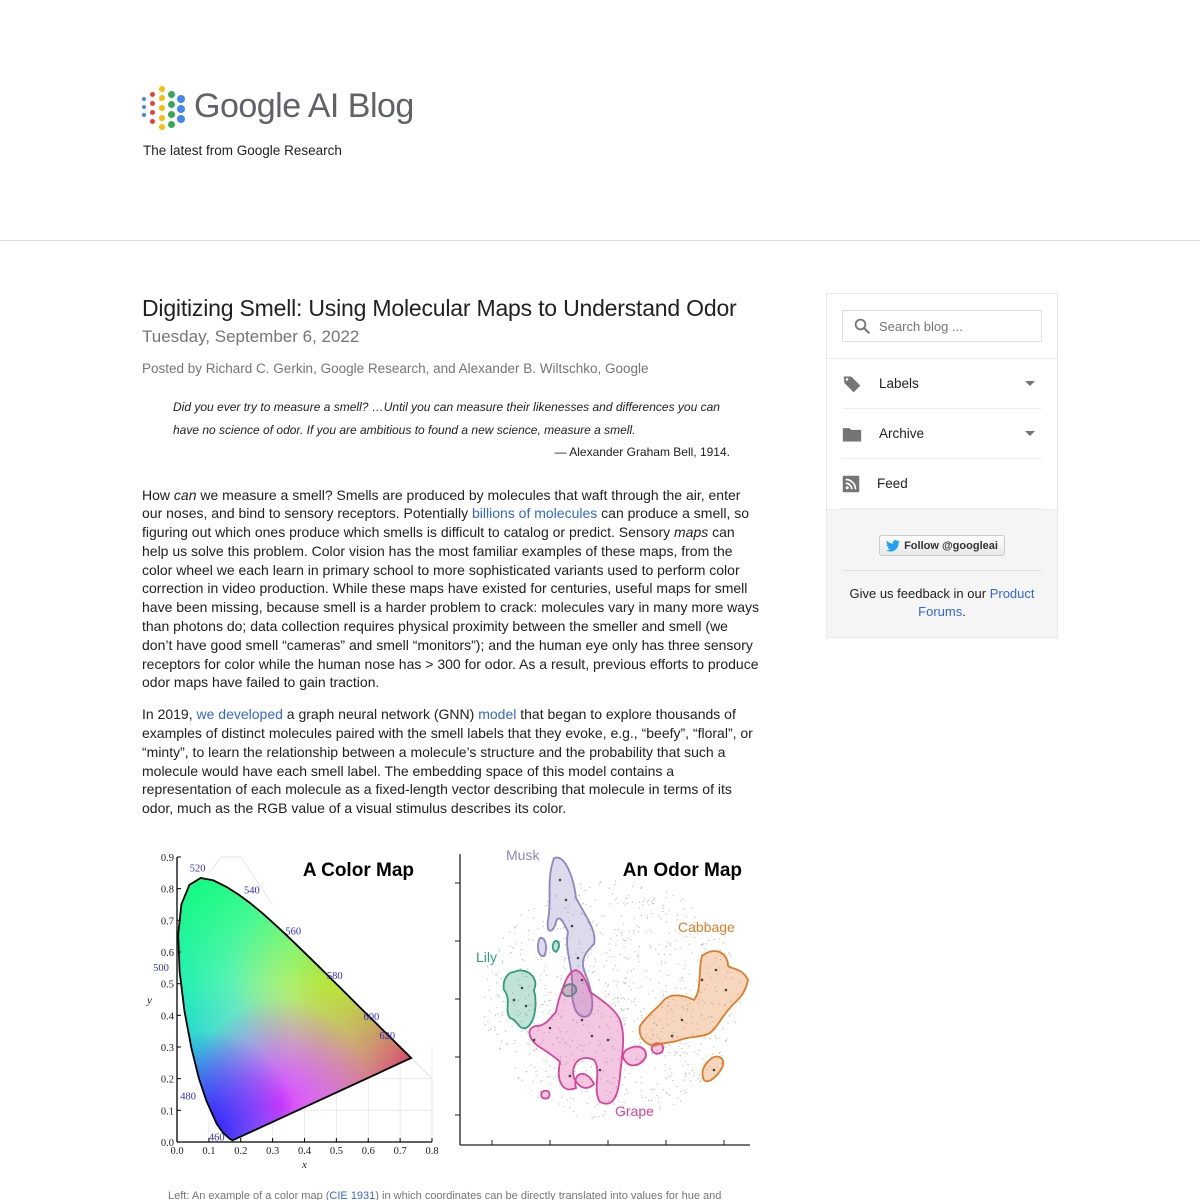 The height and width of the screenshot is (1200, 1200). I want to click on sidebar-item-labels: Labels, so click(942, 384).